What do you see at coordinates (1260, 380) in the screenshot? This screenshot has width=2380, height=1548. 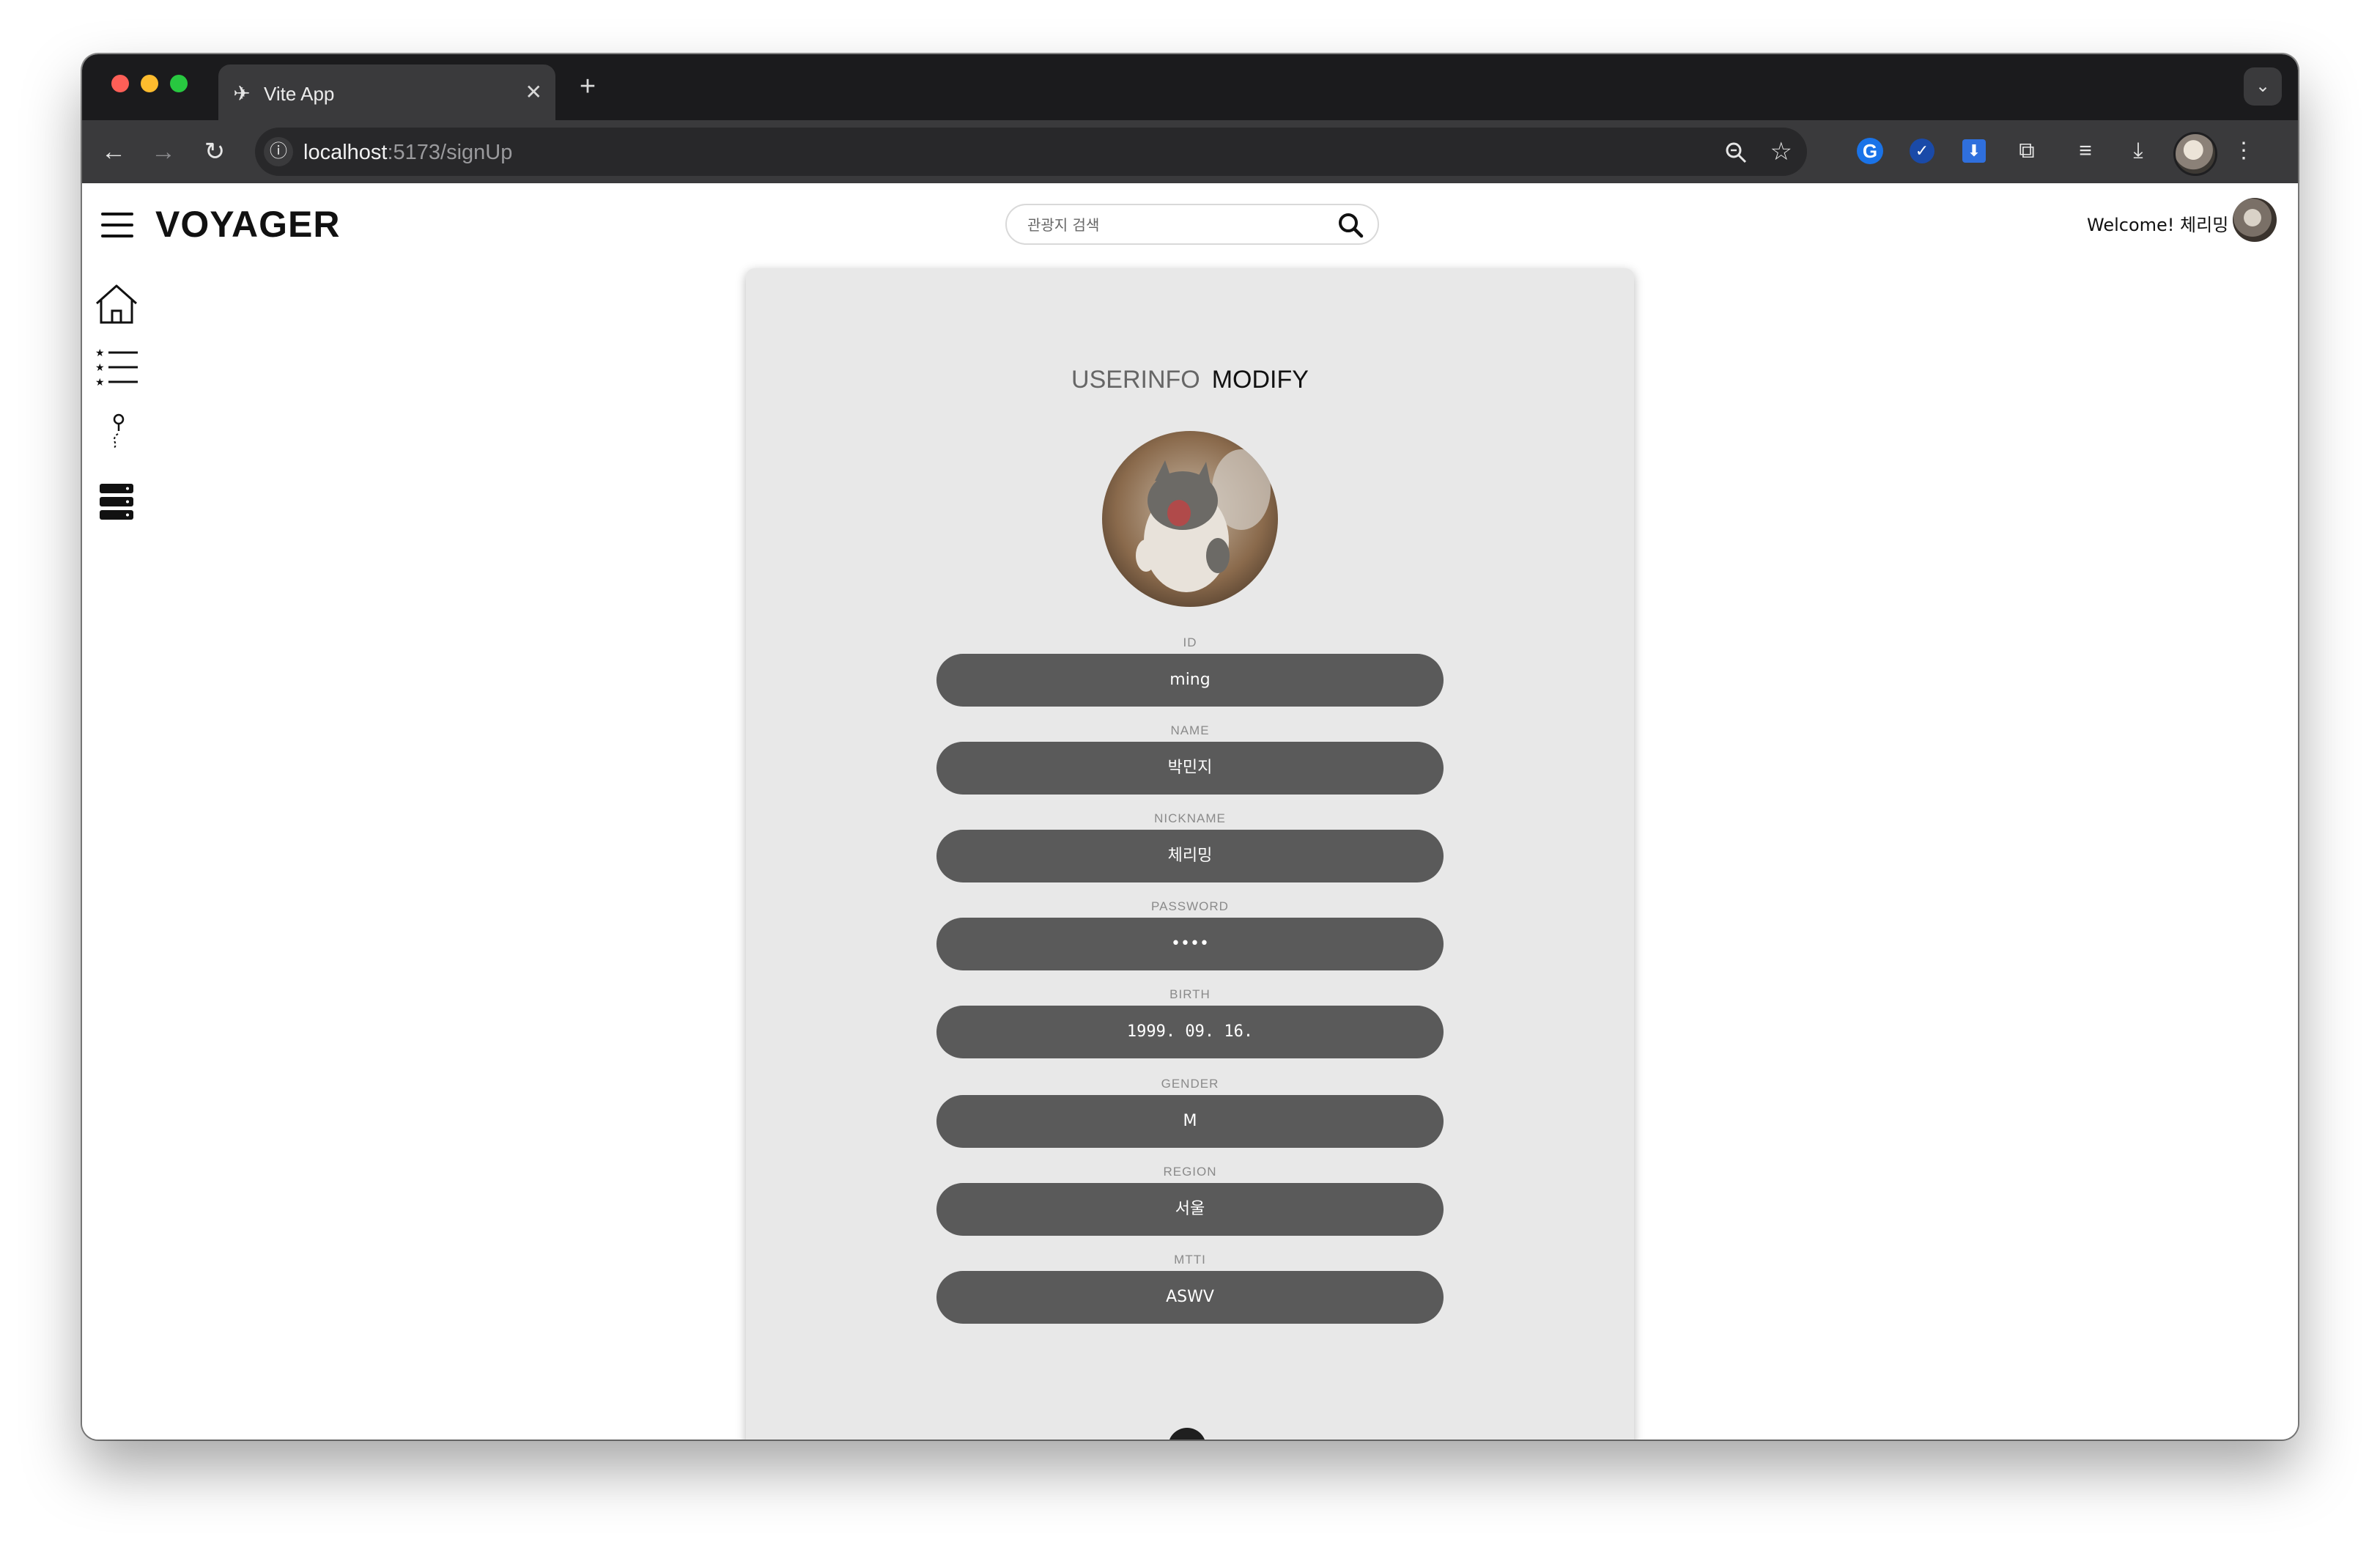 I see `modify-title: MODIFY` at bounding box center [1260, 380].